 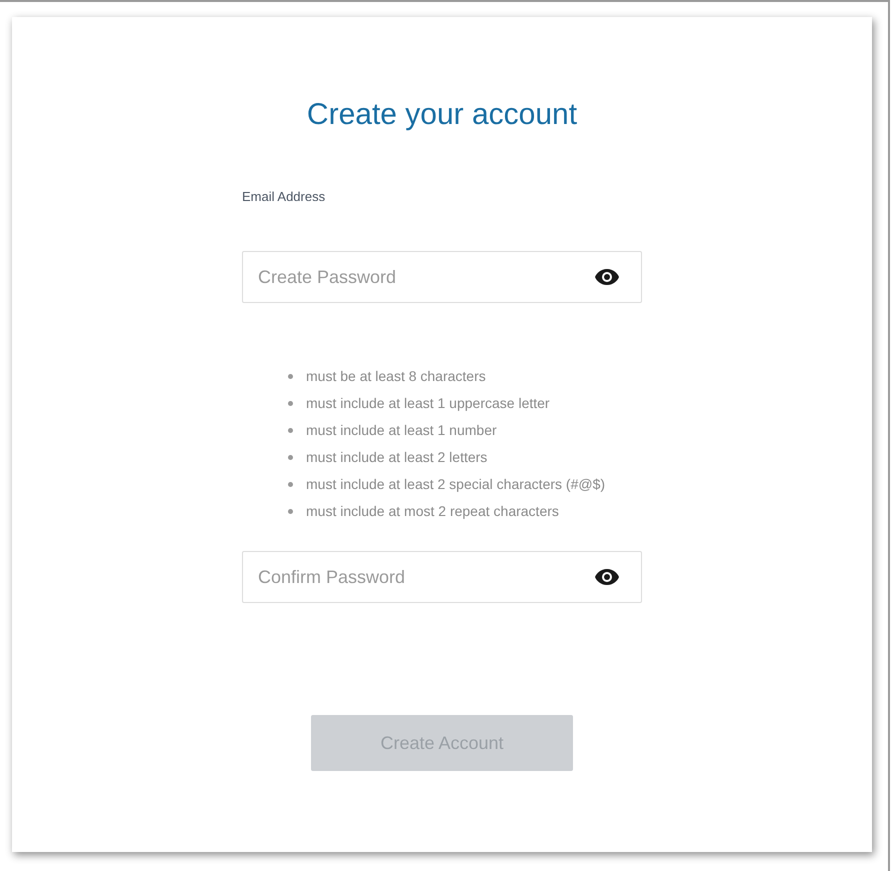 I want to click on field-label: Email Address, so click(x=284, y=194).